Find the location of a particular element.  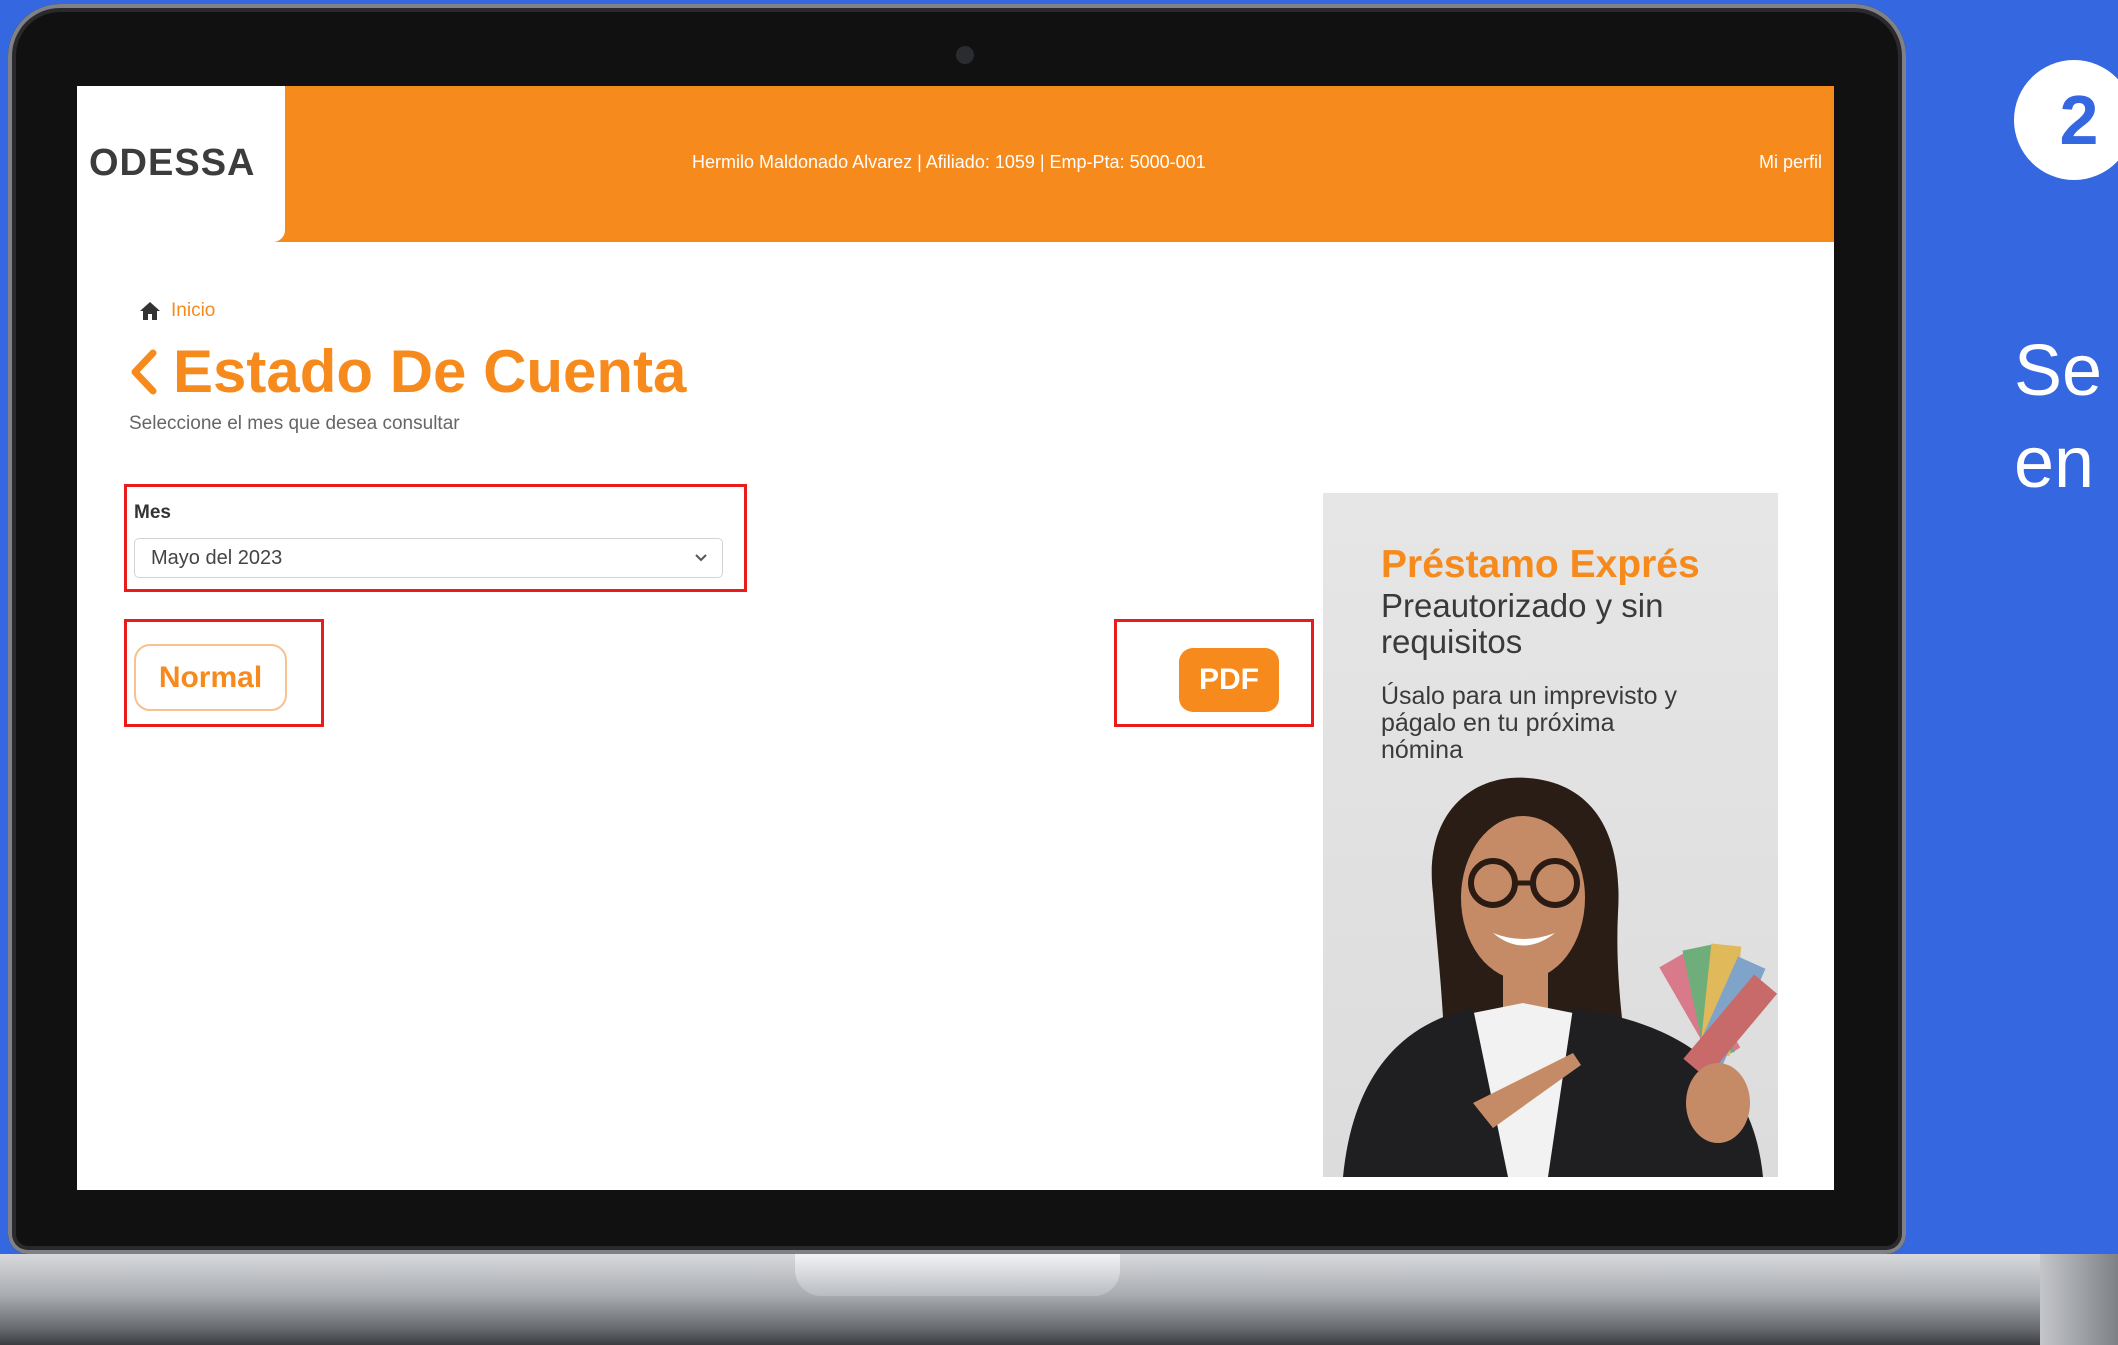

laptop-base is located at coordinates (1059, 1299).